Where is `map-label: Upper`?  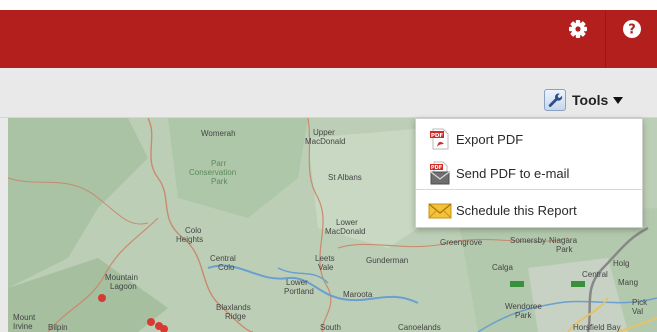 map-label: Upper is located at coordinates (324, 132).